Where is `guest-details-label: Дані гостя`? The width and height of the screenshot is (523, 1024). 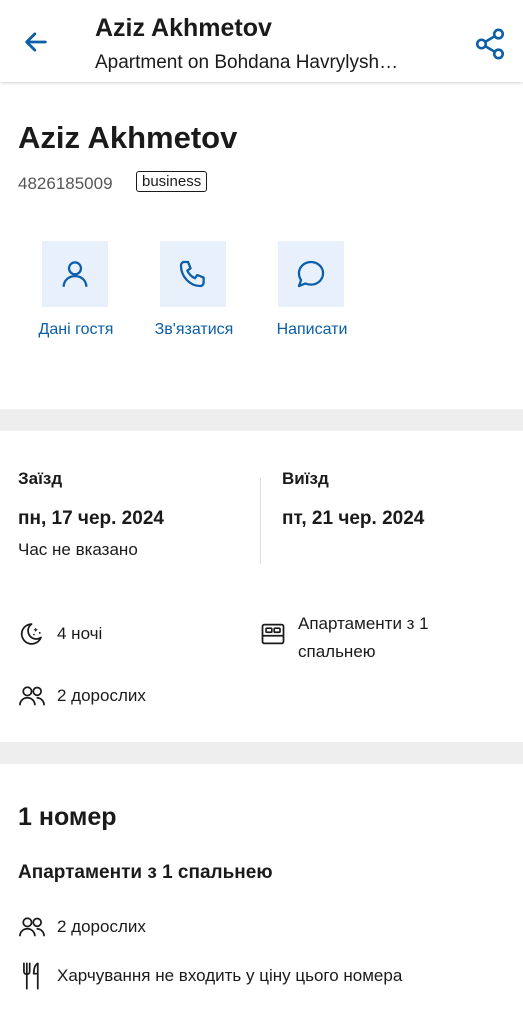
guest-details-label: Дані гостя is located at coordinates (76, 330).